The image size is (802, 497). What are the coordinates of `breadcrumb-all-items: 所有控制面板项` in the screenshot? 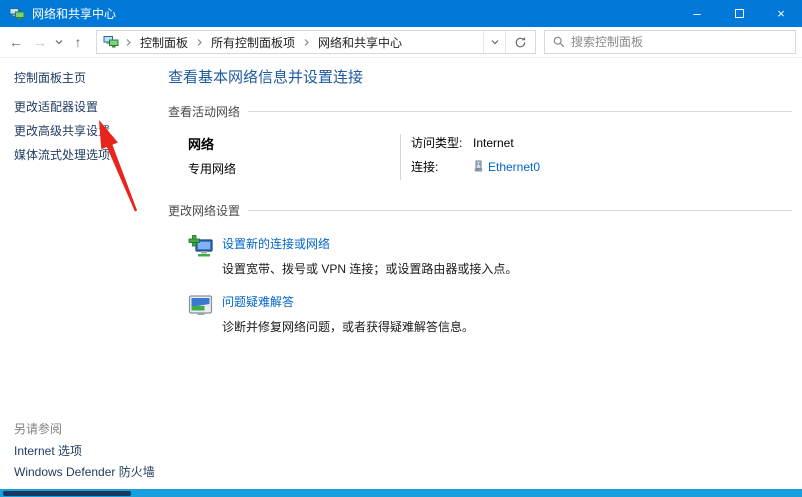 It's located at (253, 42).